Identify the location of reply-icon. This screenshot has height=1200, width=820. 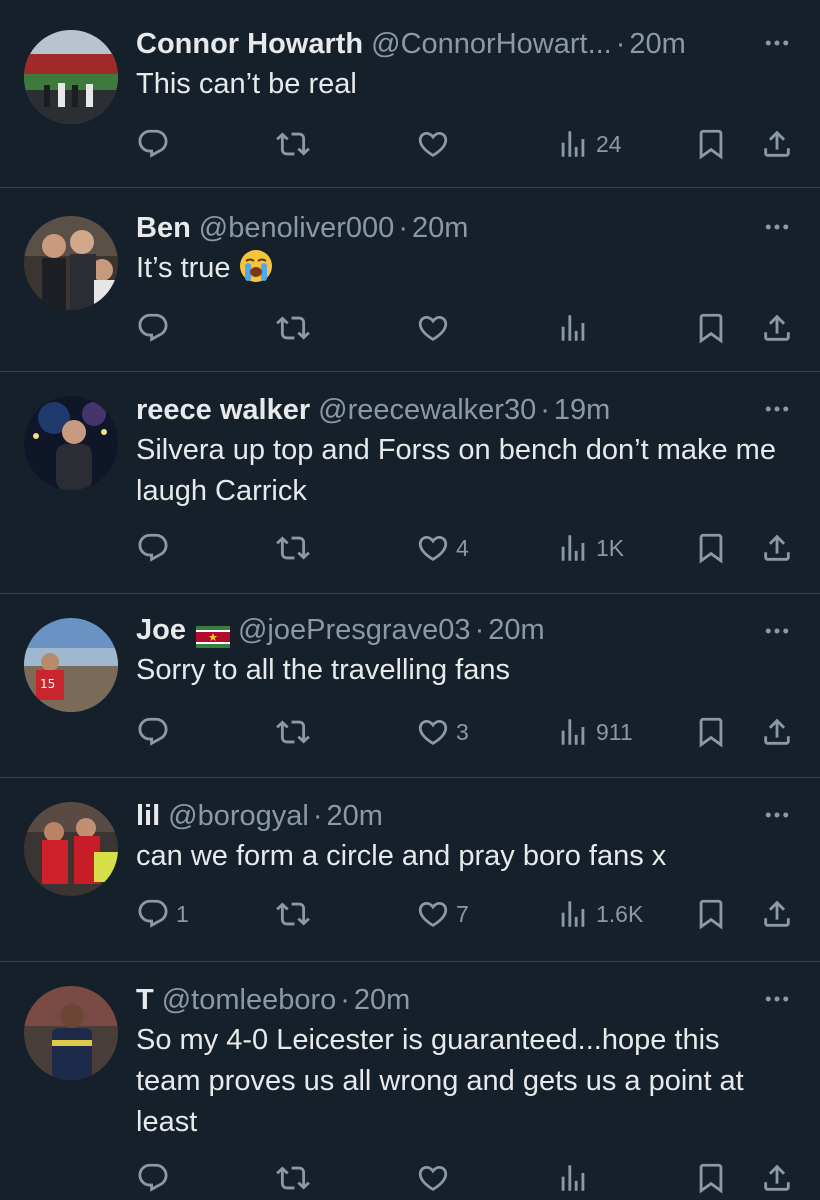
(153, 914).